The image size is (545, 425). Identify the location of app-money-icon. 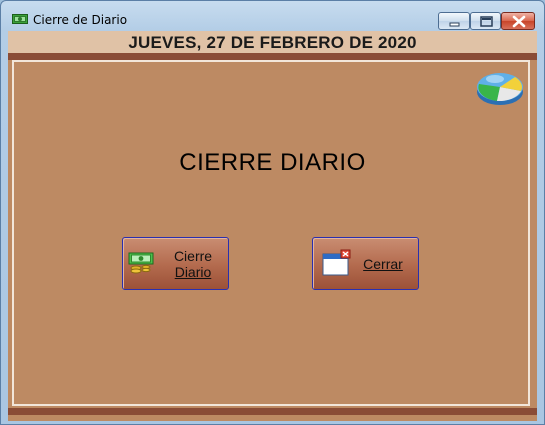
(20, 19).